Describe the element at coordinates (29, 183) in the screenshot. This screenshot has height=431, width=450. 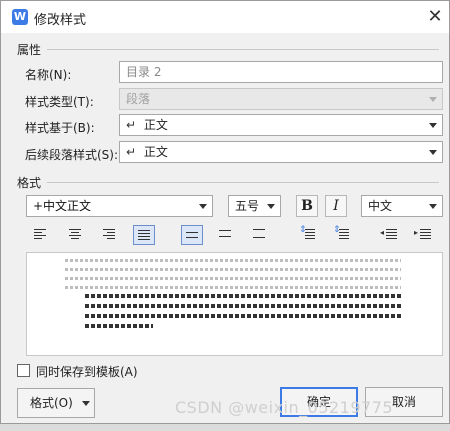
I see `format-section-label: 格式` at that location.